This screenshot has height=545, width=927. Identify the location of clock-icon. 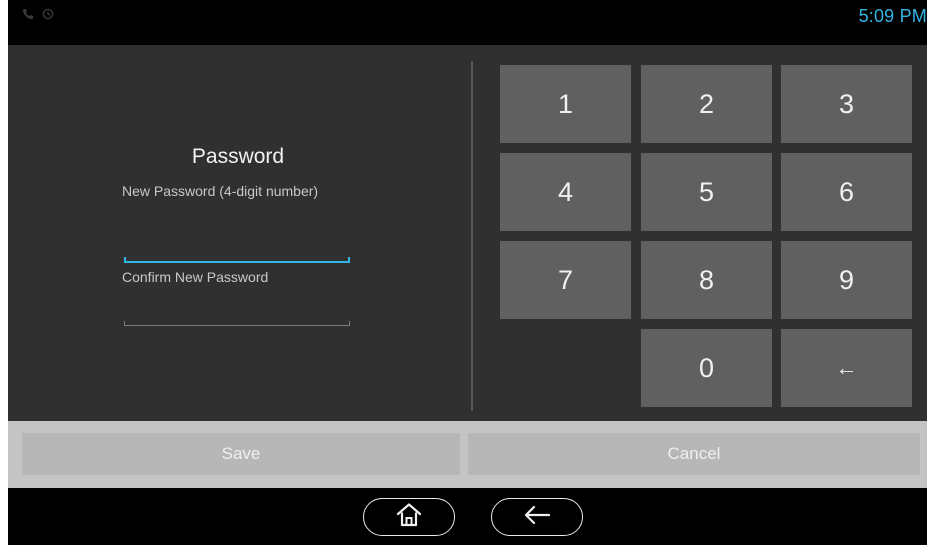
(48, 14).